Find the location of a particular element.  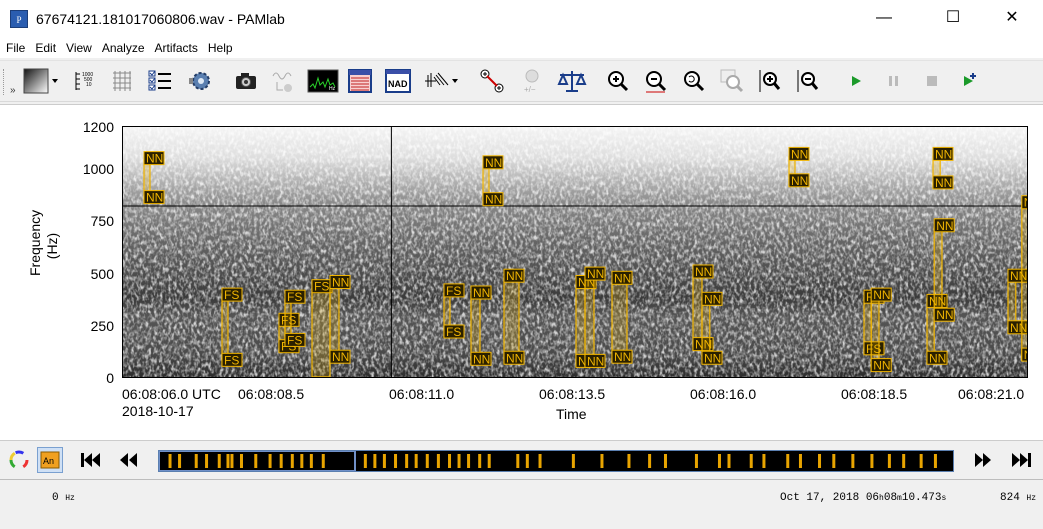

zoom-out-time-icon is located at coordinates (808, 81).